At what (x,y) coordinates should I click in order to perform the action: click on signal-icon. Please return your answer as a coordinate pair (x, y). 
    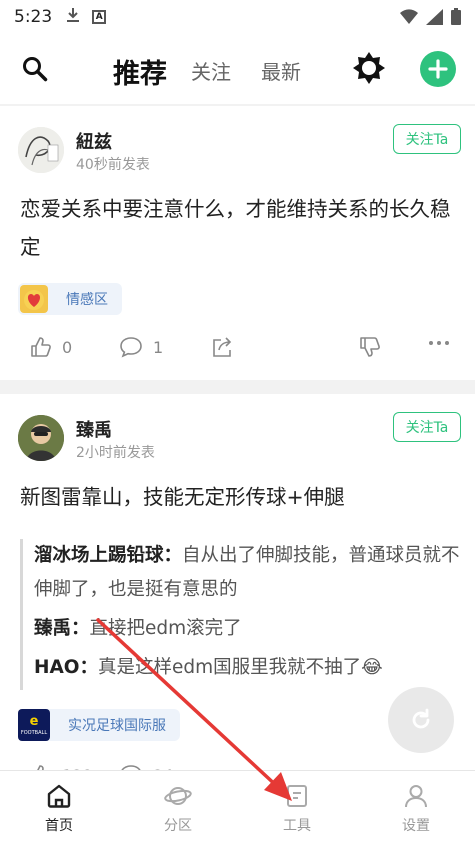
    Looking at the image, I should click on (434, 16).